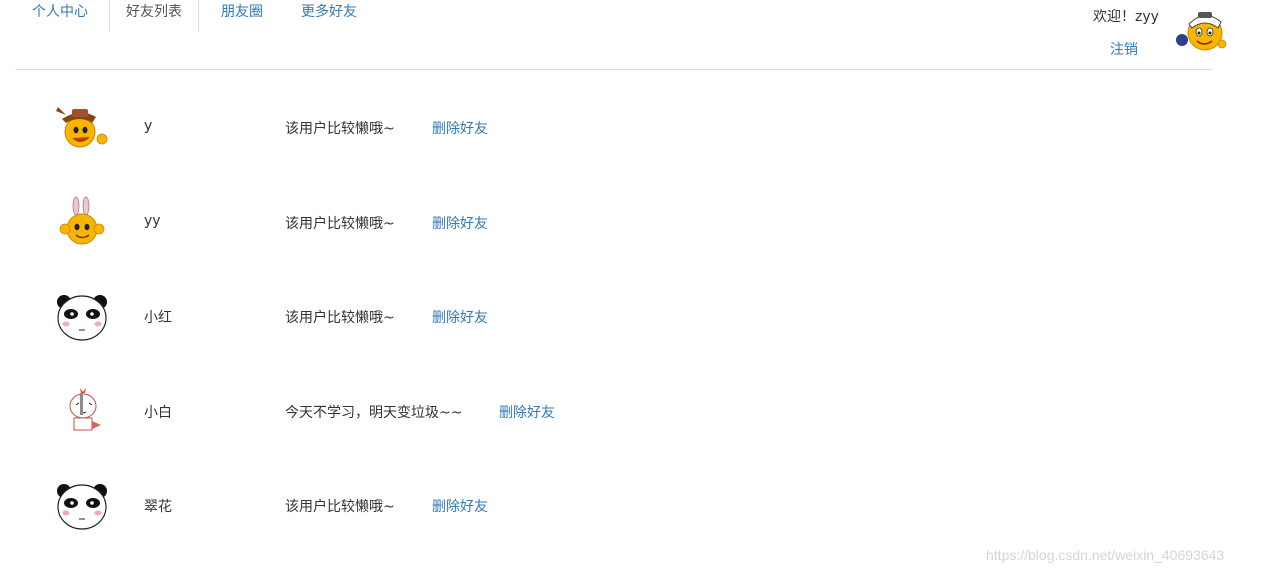 This screenshot has width=1267, height=575. I want to click on emoji-sticker-icon, so click(1201, 31).